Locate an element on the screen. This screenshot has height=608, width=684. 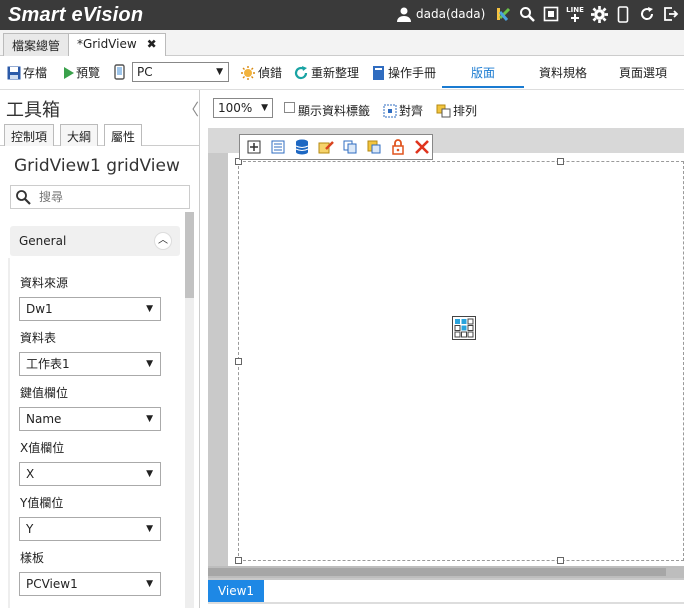
align-icon is located at coordinates (390, 110).